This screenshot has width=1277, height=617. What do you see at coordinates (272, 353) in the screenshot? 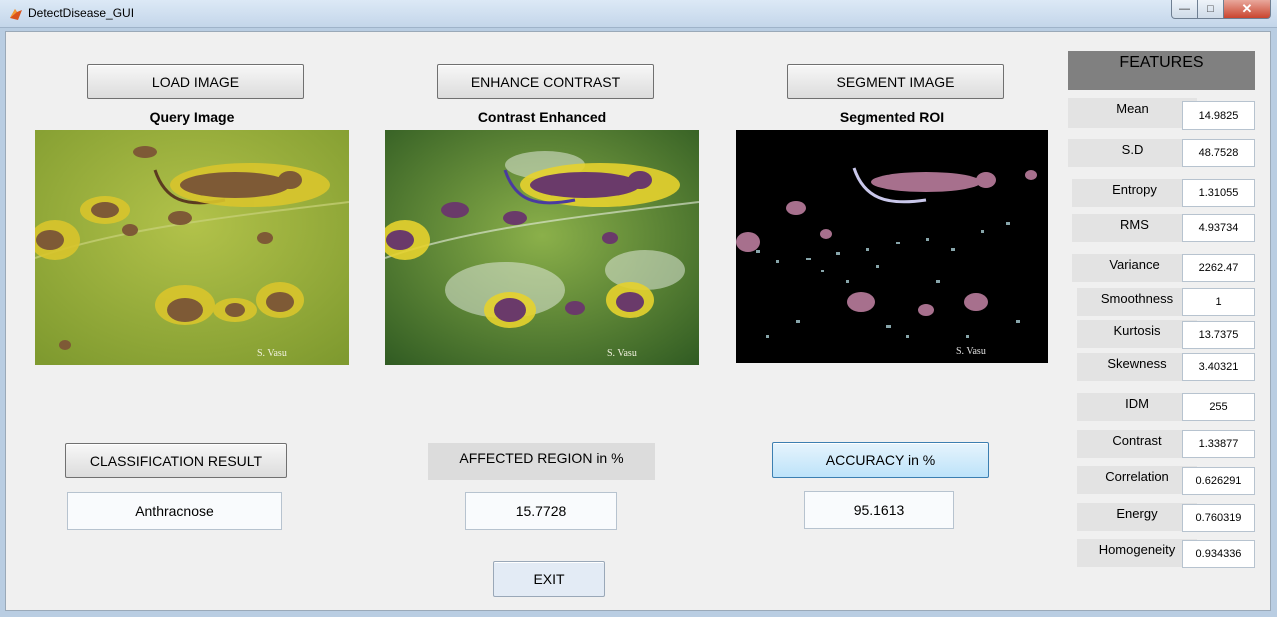
I see `query-watermark: S. Vasu` at bounding box center [272, 353].